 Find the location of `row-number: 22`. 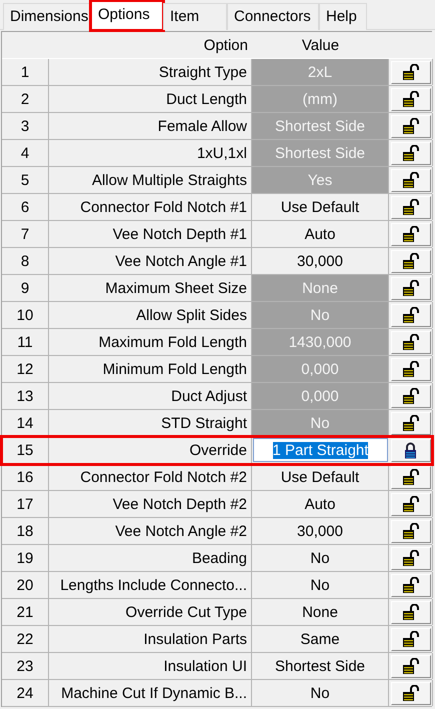

row-number: 22 is located at coordinates (25, 639).